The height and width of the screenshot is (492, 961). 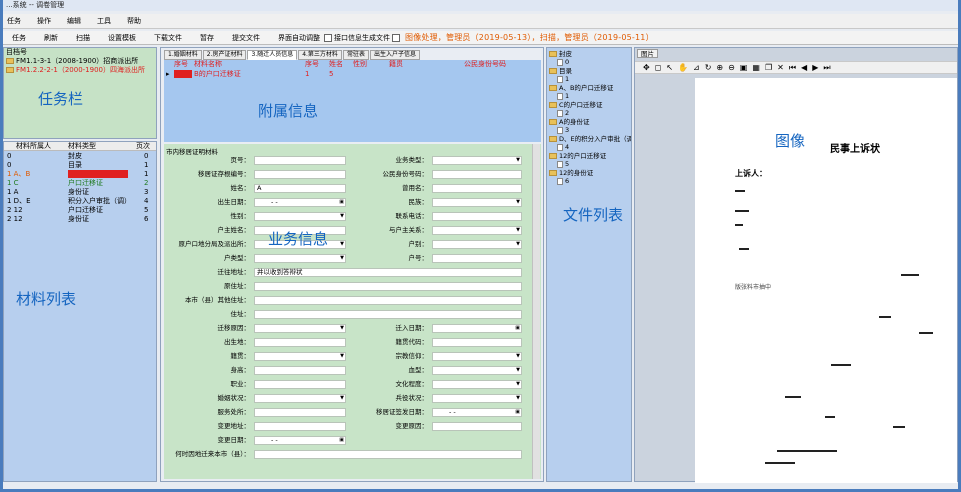 I want to click on phone-input, so click(x=477, y=216).